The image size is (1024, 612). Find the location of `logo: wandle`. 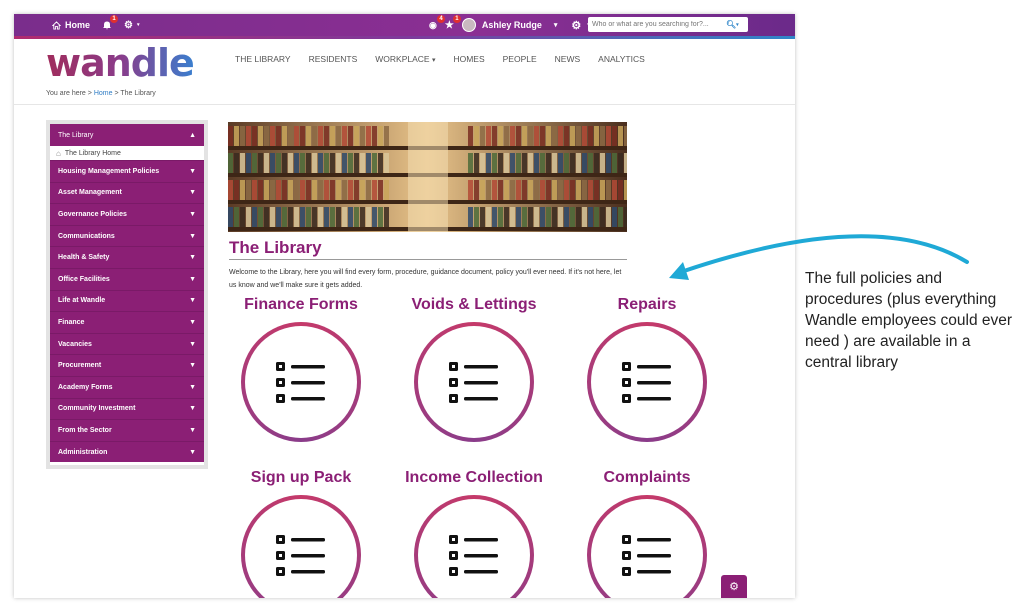

logo: wandle is located at coordinates (120, 63).